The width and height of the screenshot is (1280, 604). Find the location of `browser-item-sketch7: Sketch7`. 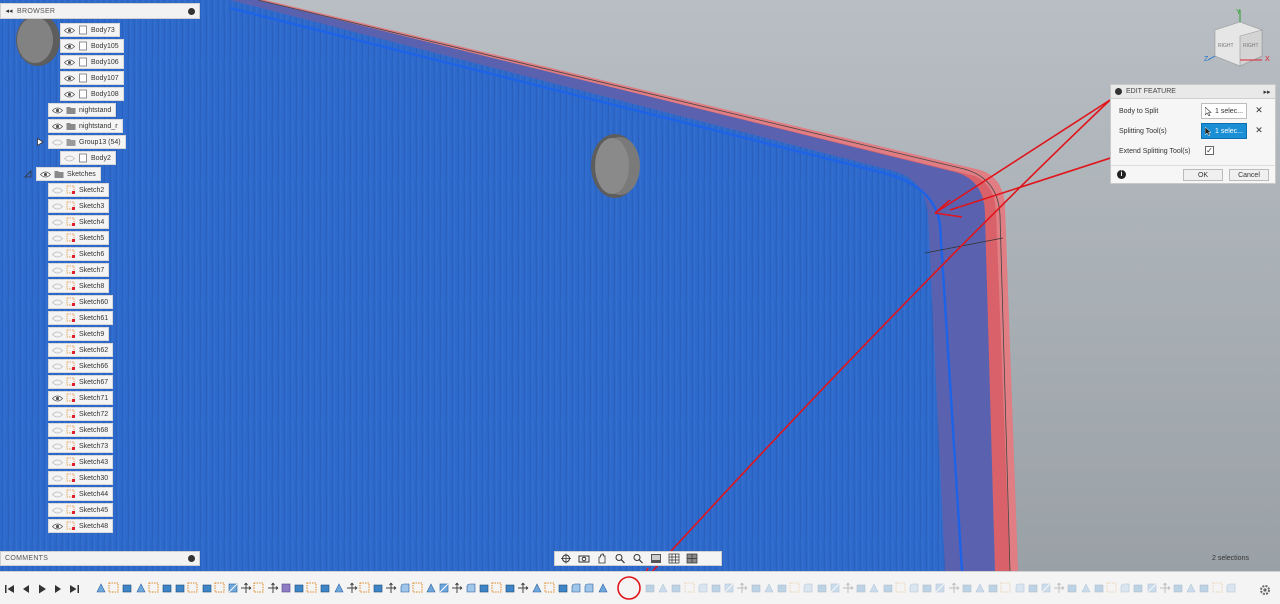

browser-item-sketch7: Sketch7 is located at coordinates (79, 270).